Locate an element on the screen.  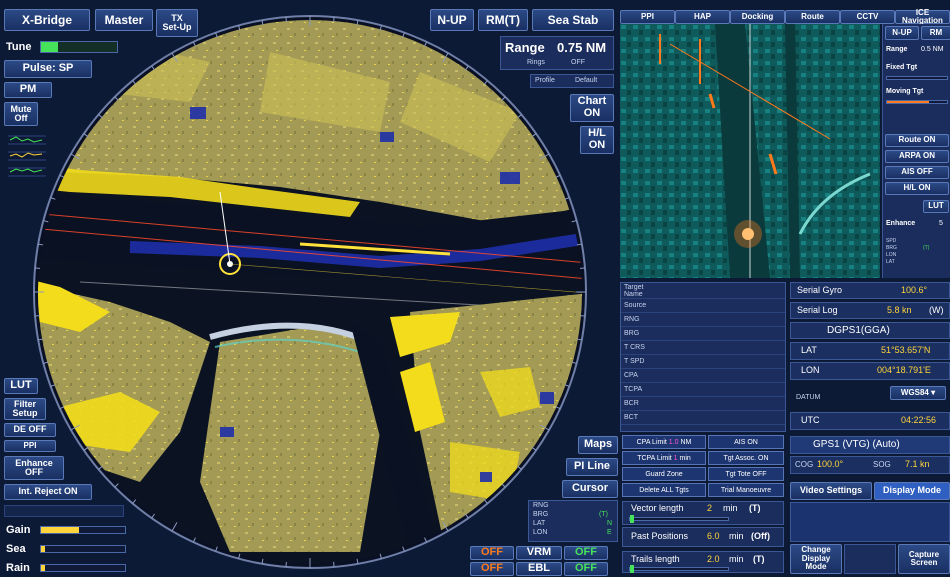
cursor-lon-value: E is located at coordinates (609, 532).